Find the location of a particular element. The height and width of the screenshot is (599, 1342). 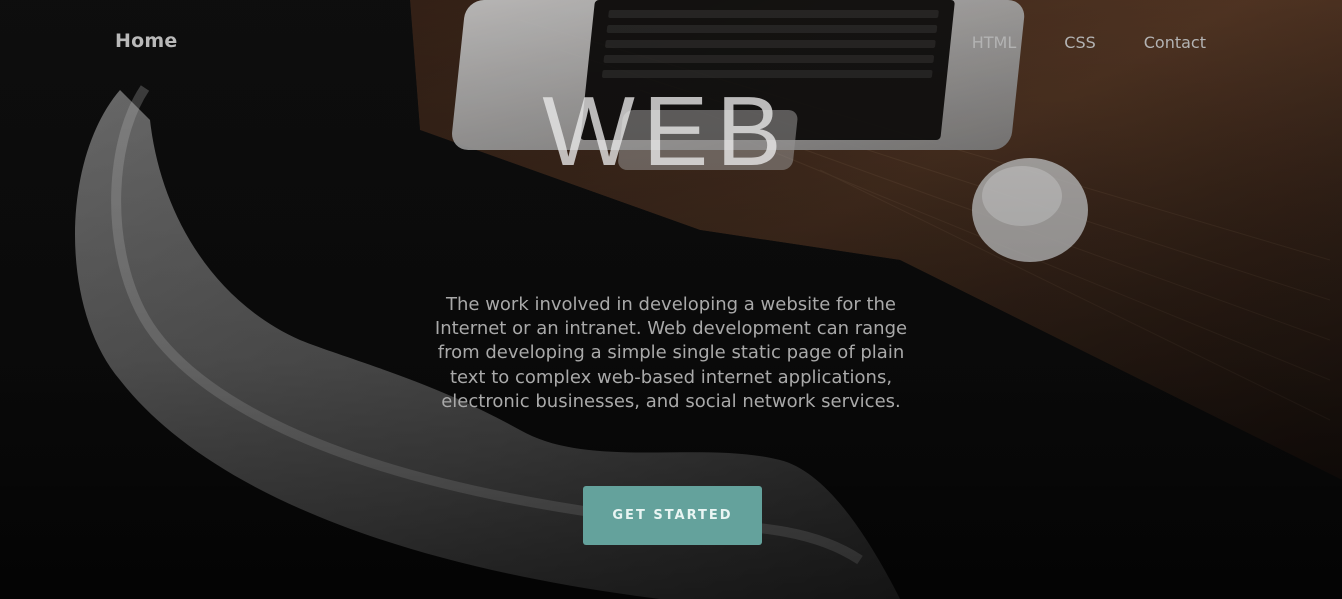

nav-link-contact: Contact is located at coordinates (1175, 42).